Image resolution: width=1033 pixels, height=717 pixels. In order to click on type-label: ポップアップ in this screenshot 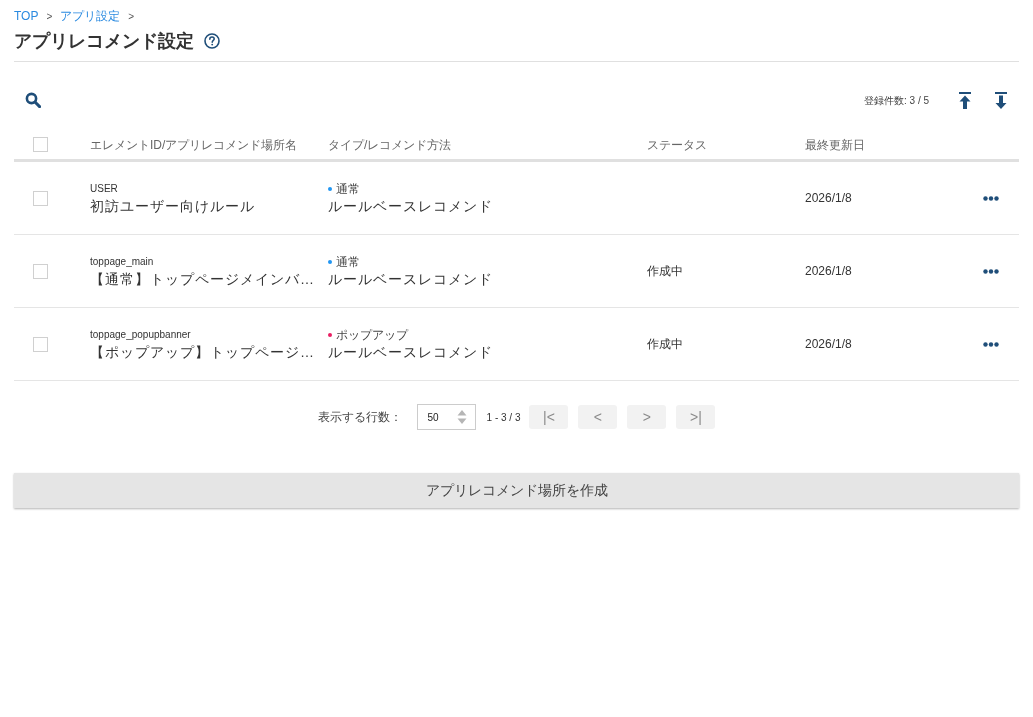, I will do `click(372, 335)`.